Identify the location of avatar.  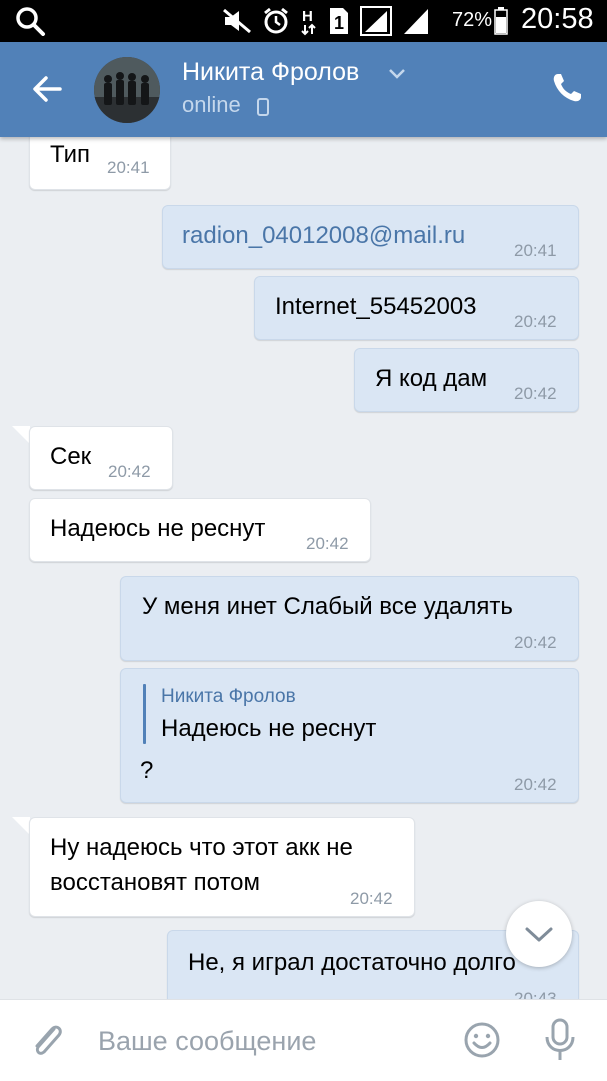
(127, 90).